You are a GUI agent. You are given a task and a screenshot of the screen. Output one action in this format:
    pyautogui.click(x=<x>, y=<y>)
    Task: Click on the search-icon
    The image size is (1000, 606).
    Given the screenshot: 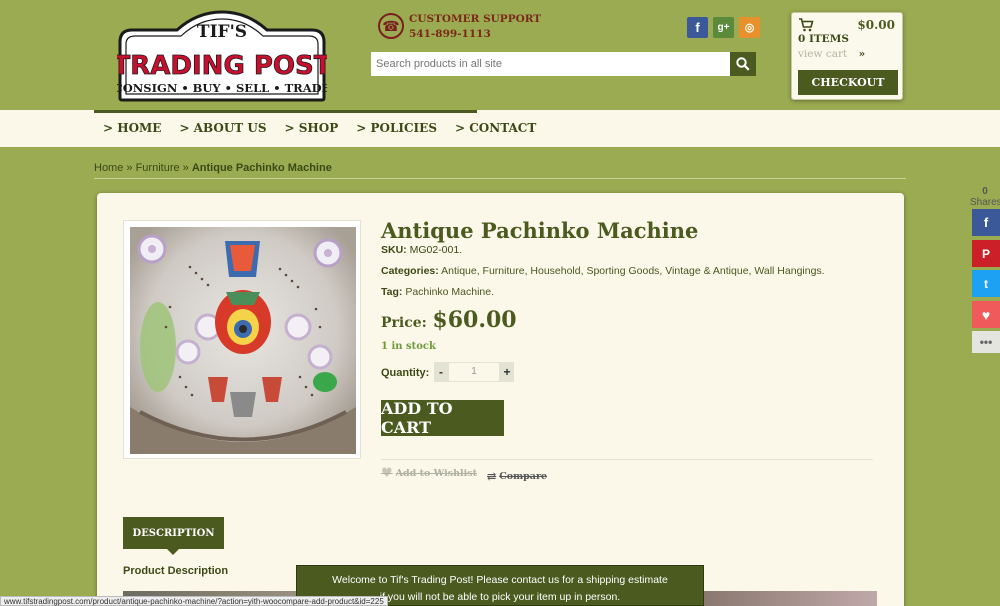 What is the action you would take?
    pyautogui.click(x=743, y=64)
    